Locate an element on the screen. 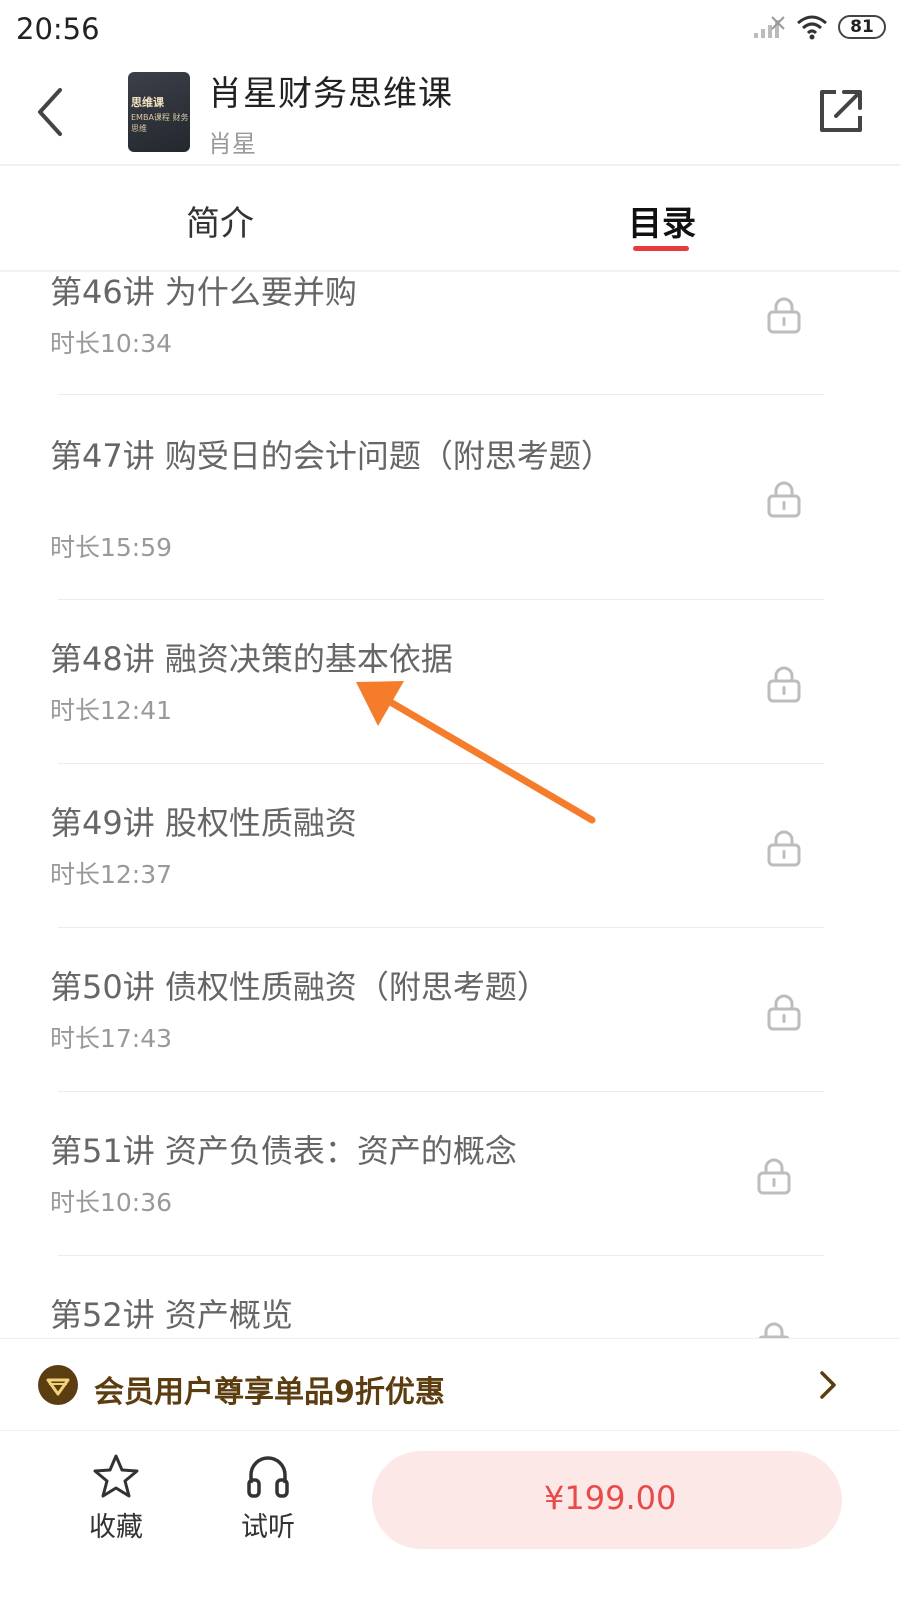 Image resolution: width=900 pixels, height=1601 pixels. status-icons: 81 is located at coordinates (819, 27).